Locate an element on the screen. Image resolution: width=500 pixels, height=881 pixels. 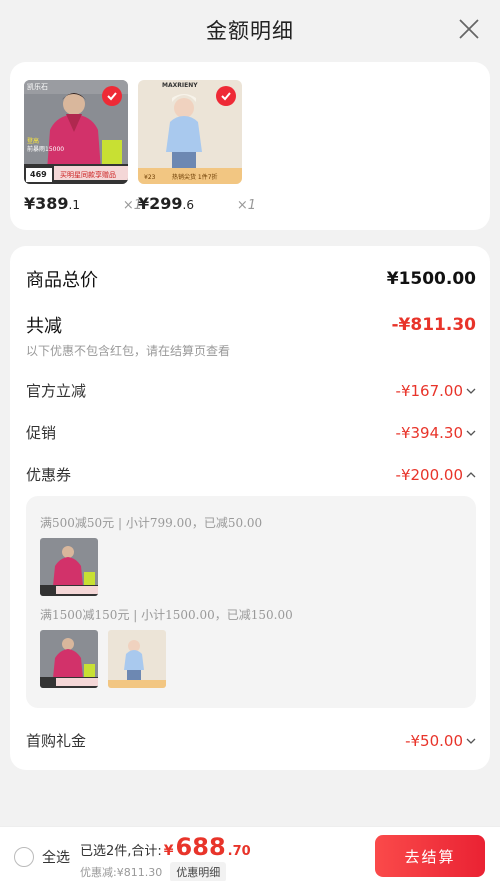
close-icon is located at coordinates (469, 29).